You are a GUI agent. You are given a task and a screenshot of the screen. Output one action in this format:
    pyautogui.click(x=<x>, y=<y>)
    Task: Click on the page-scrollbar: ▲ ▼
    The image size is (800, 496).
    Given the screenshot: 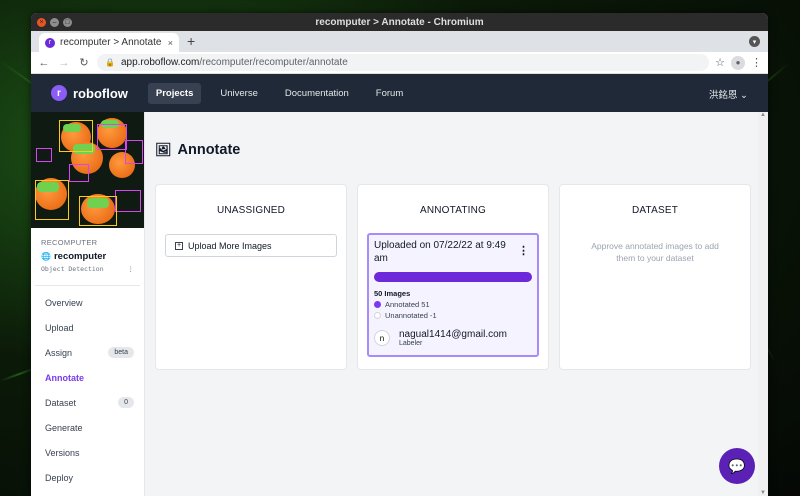 What is the action you would take?
    pyautogui.click(x=763, y=304)
    